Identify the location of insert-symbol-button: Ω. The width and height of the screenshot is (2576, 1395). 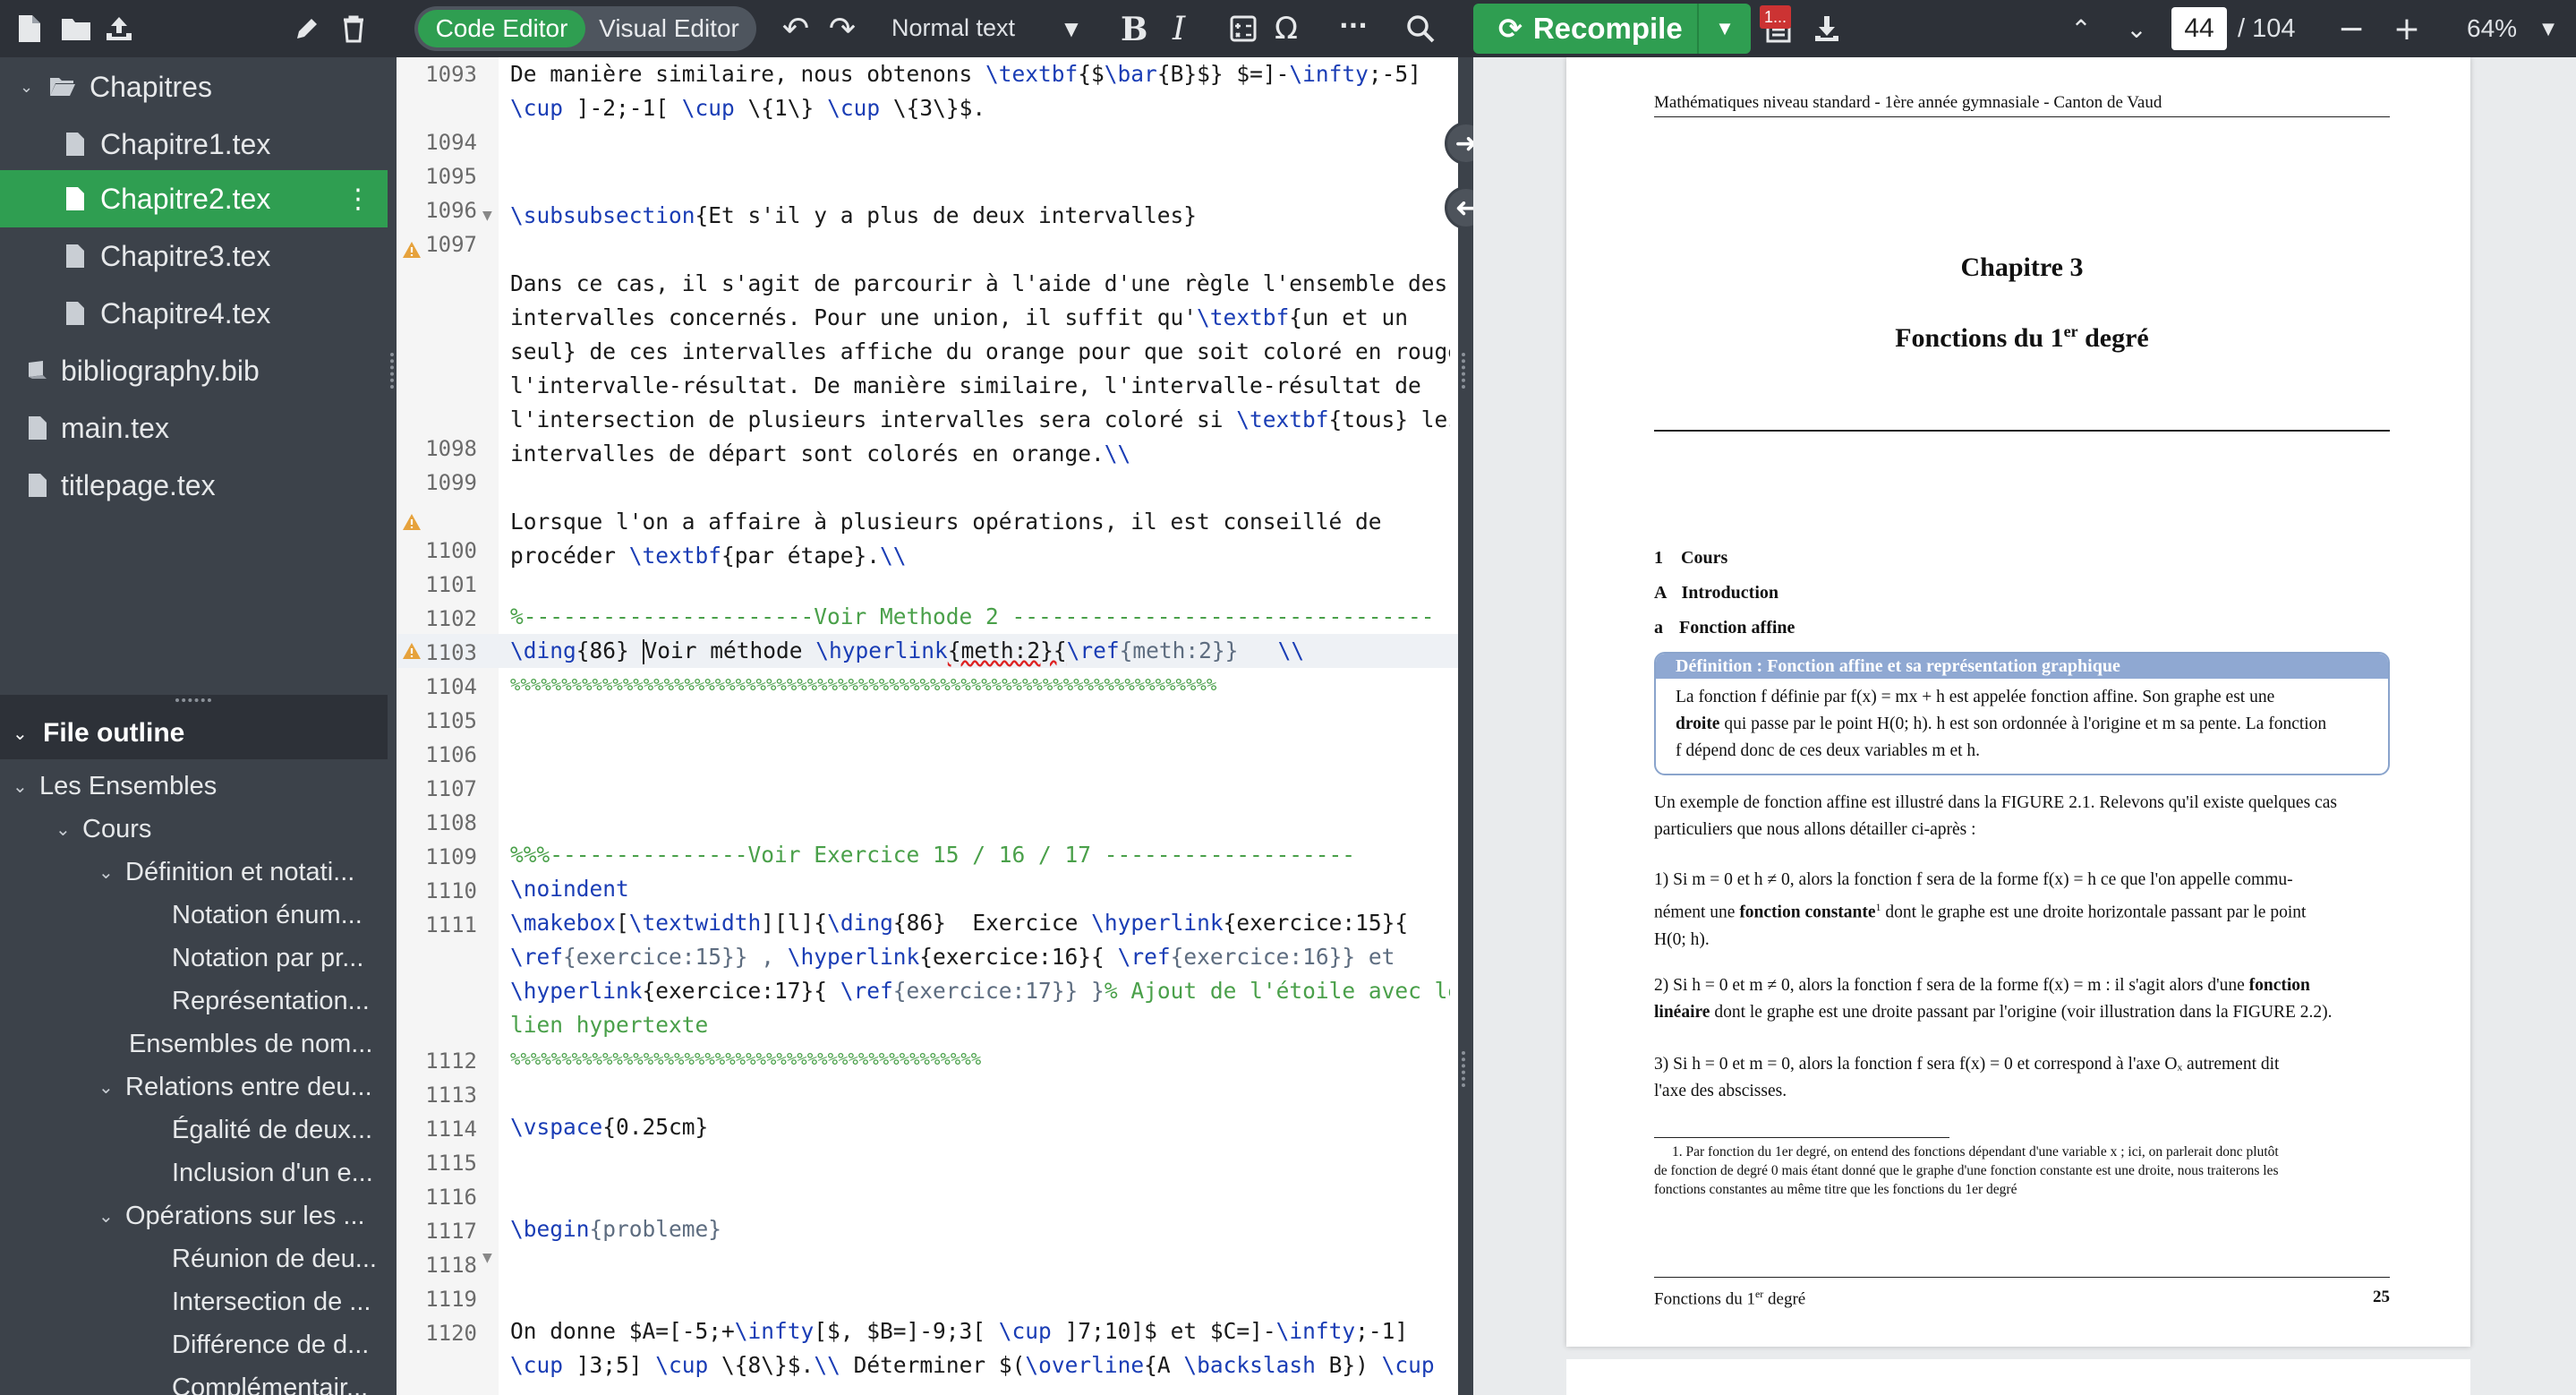
(1286, 29).